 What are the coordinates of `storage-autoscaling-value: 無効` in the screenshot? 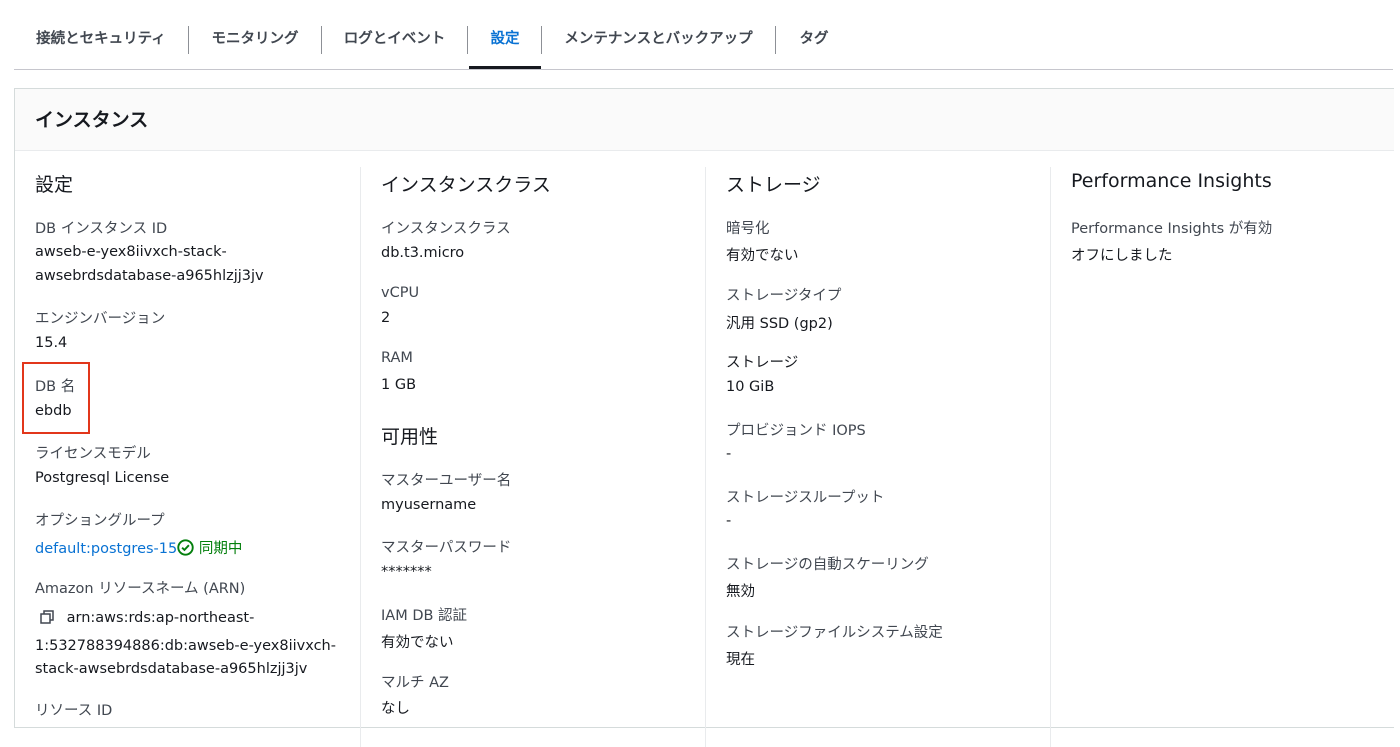 It's located at (740, 592).